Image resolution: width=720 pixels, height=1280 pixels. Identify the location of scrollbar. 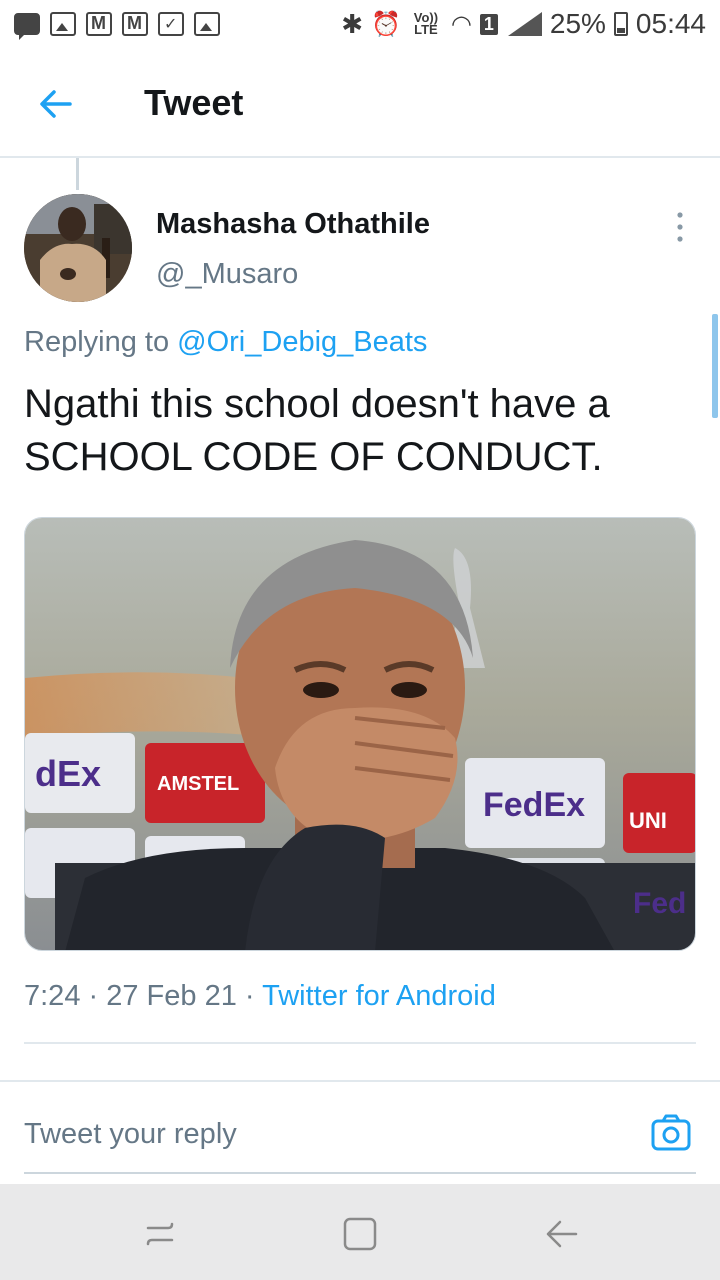
(715, 366).